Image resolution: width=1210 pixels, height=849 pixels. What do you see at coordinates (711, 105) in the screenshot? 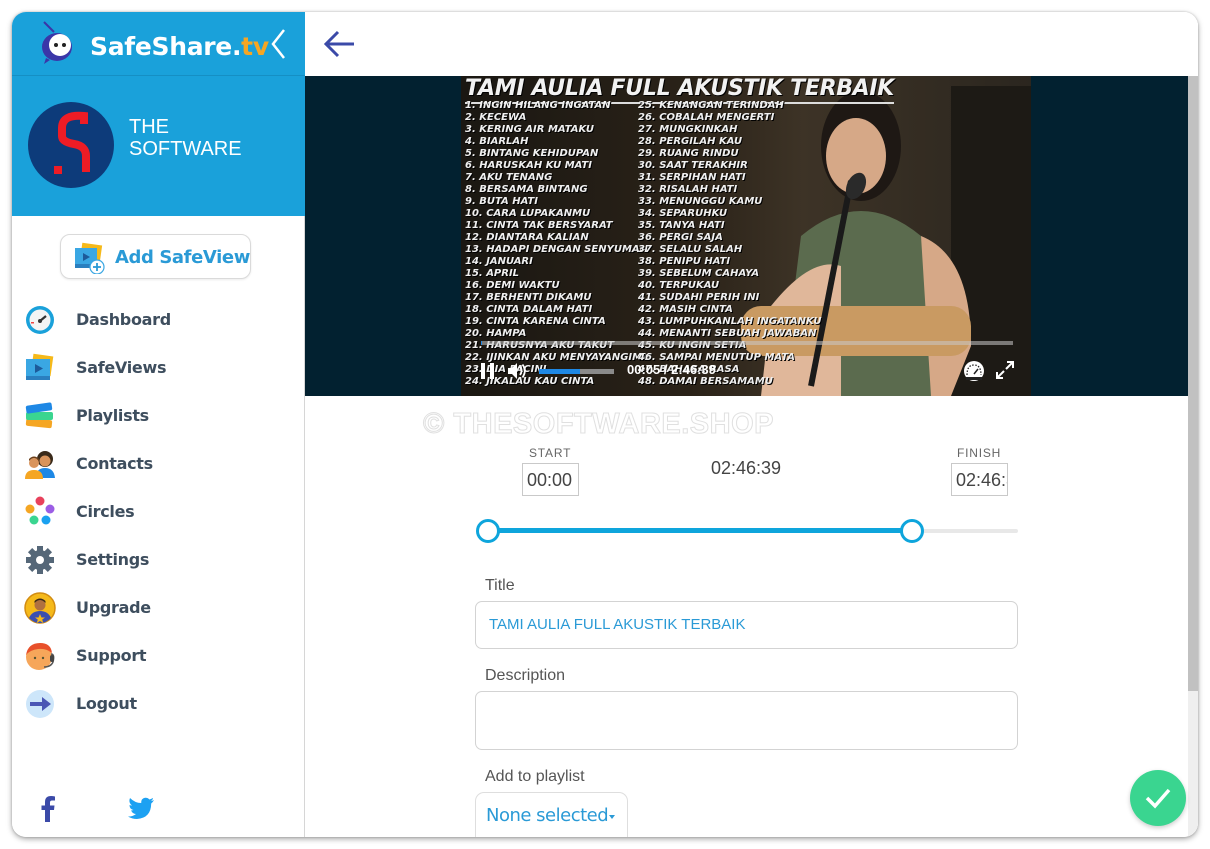
I see `track-item: 25. KENANGAN TERINDAH` at bounding box center [711, 105].